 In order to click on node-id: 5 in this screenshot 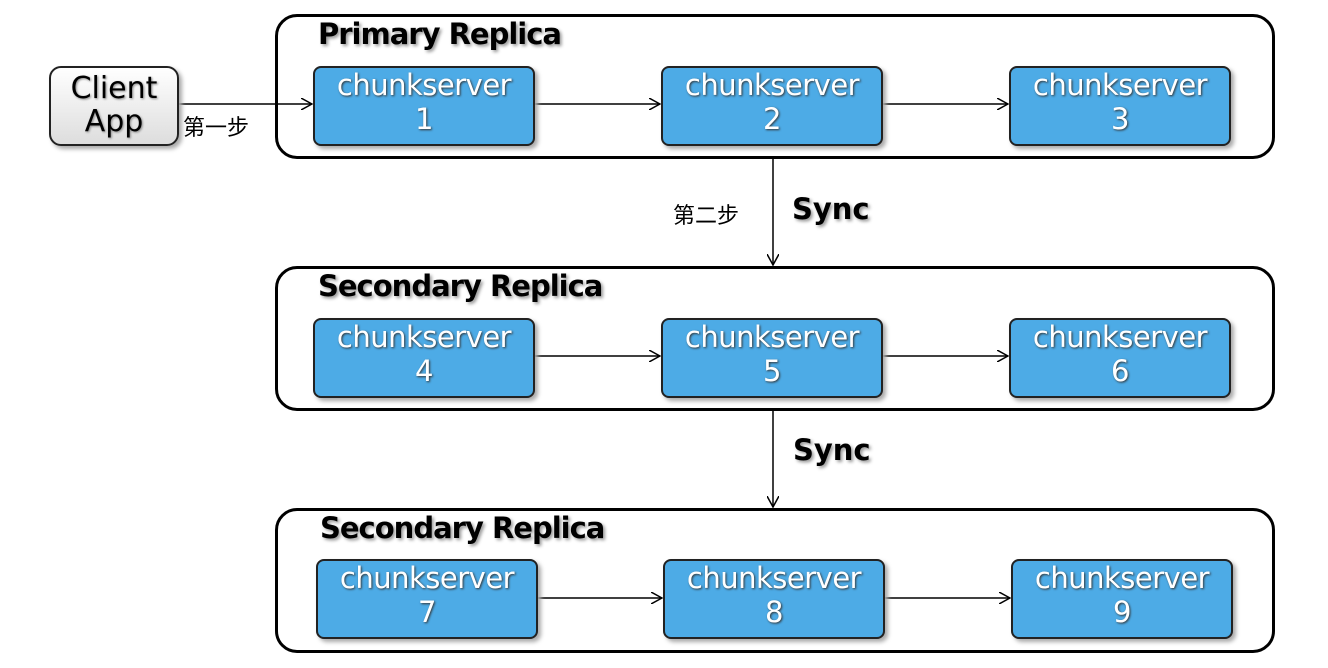, I will do `click(772, 371)`.